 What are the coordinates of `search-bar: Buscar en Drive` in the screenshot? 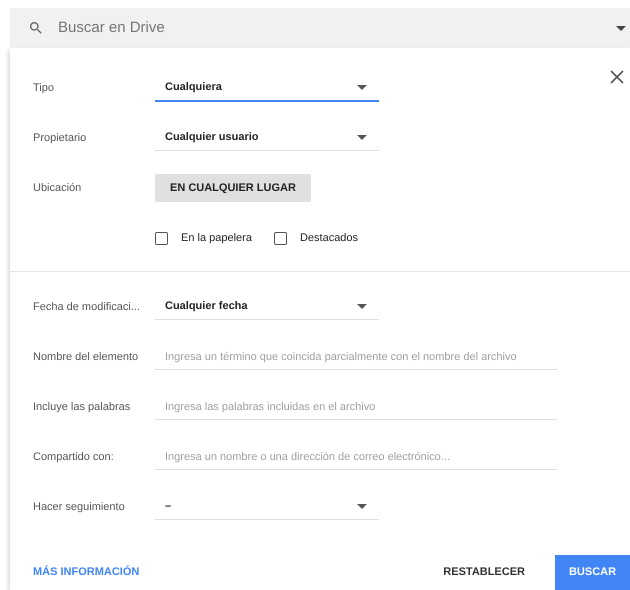 It's located at (320, 28).